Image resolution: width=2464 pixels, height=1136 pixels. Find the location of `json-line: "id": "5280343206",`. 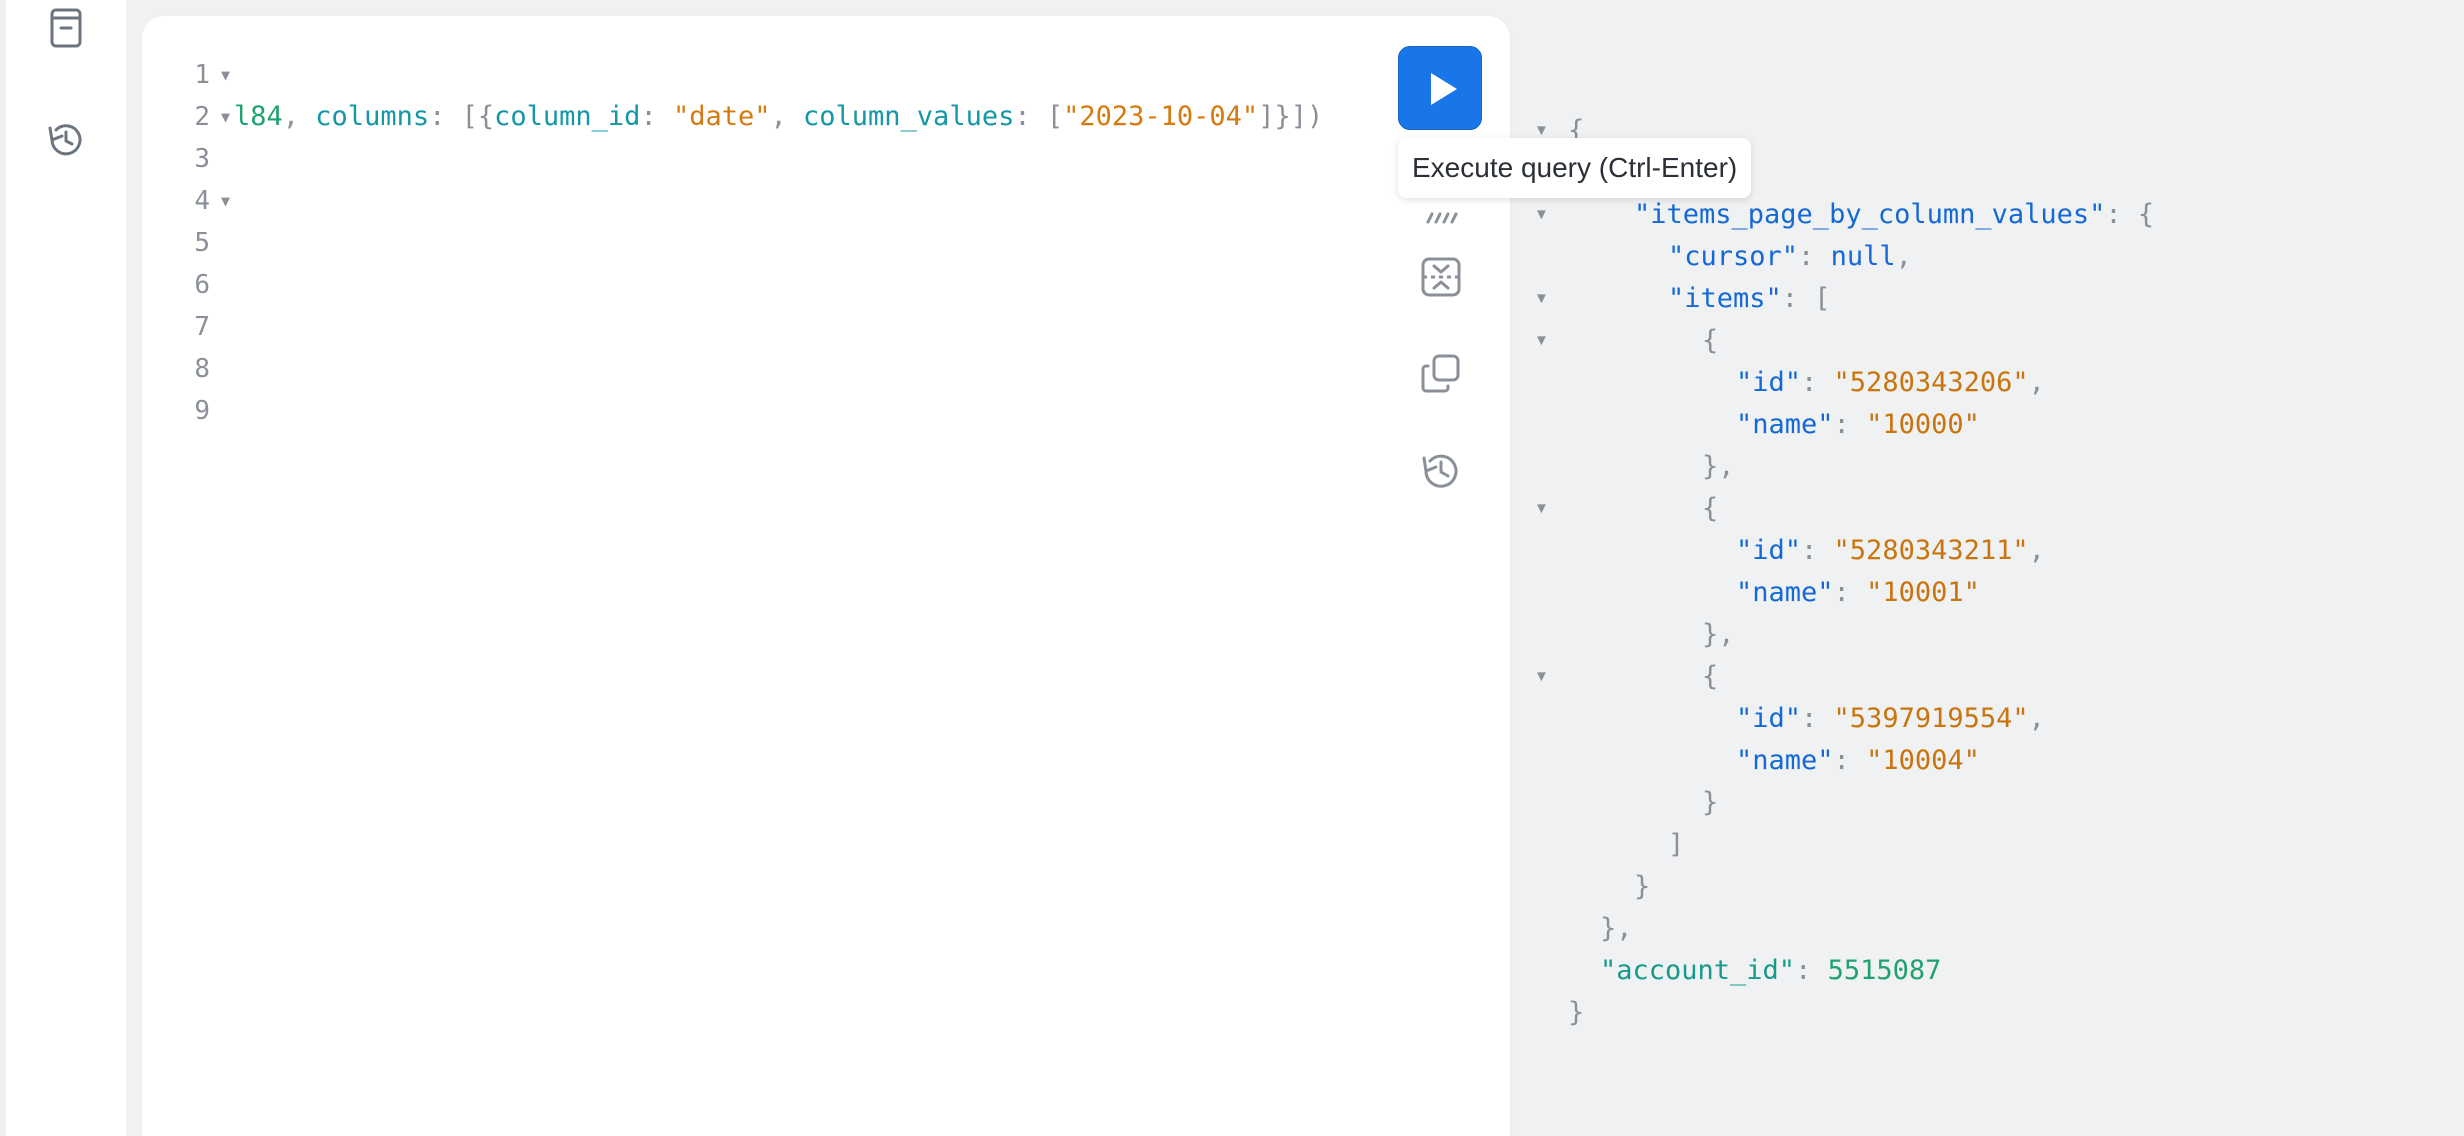

json-line: "id": "5280343206", is located at coordinates (1890, 383).